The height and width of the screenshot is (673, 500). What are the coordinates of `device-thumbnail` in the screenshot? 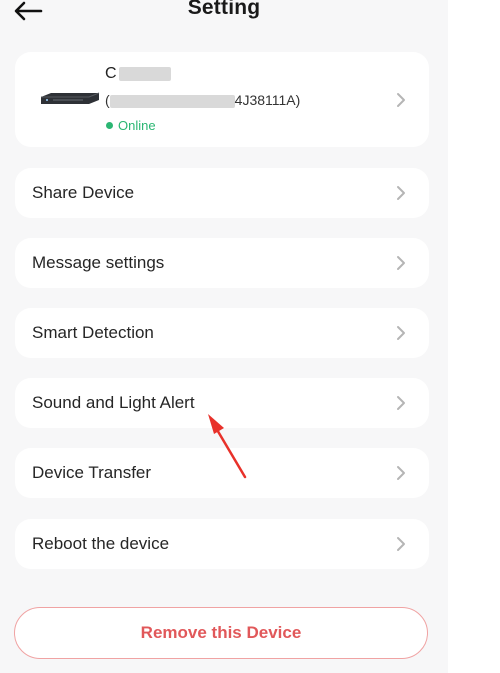 It's located at (70, 98).